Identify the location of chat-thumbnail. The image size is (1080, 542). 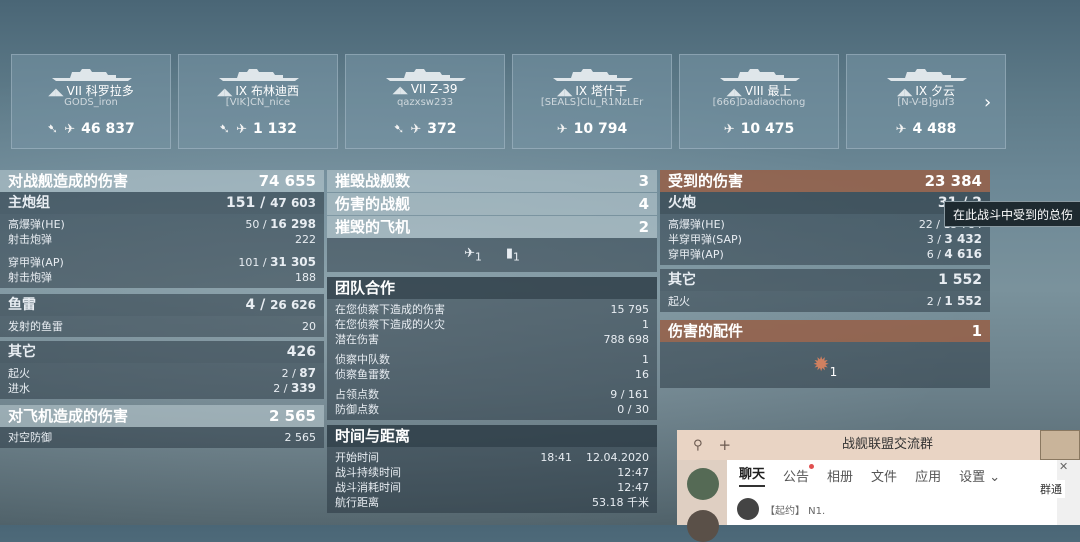
(1060, 445).